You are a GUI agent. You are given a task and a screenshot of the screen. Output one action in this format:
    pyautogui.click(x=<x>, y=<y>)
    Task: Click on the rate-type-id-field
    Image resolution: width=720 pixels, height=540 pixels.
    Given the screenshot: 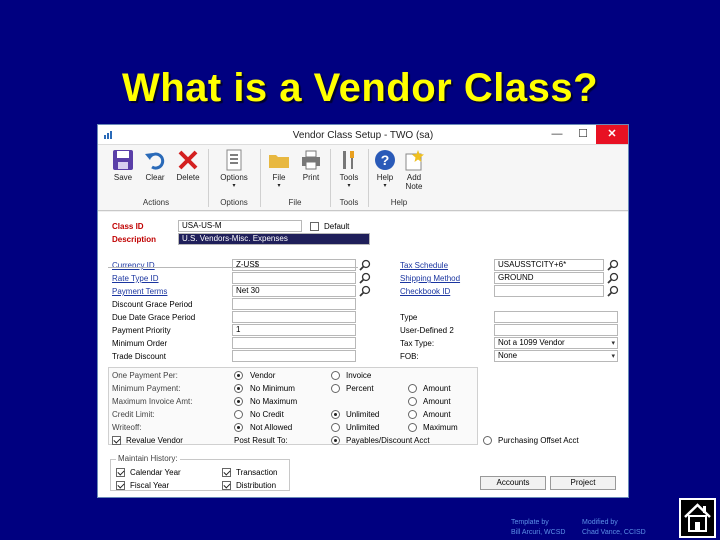 What is the action you would take?
    pyautogui.click(x=294, y=278)
    